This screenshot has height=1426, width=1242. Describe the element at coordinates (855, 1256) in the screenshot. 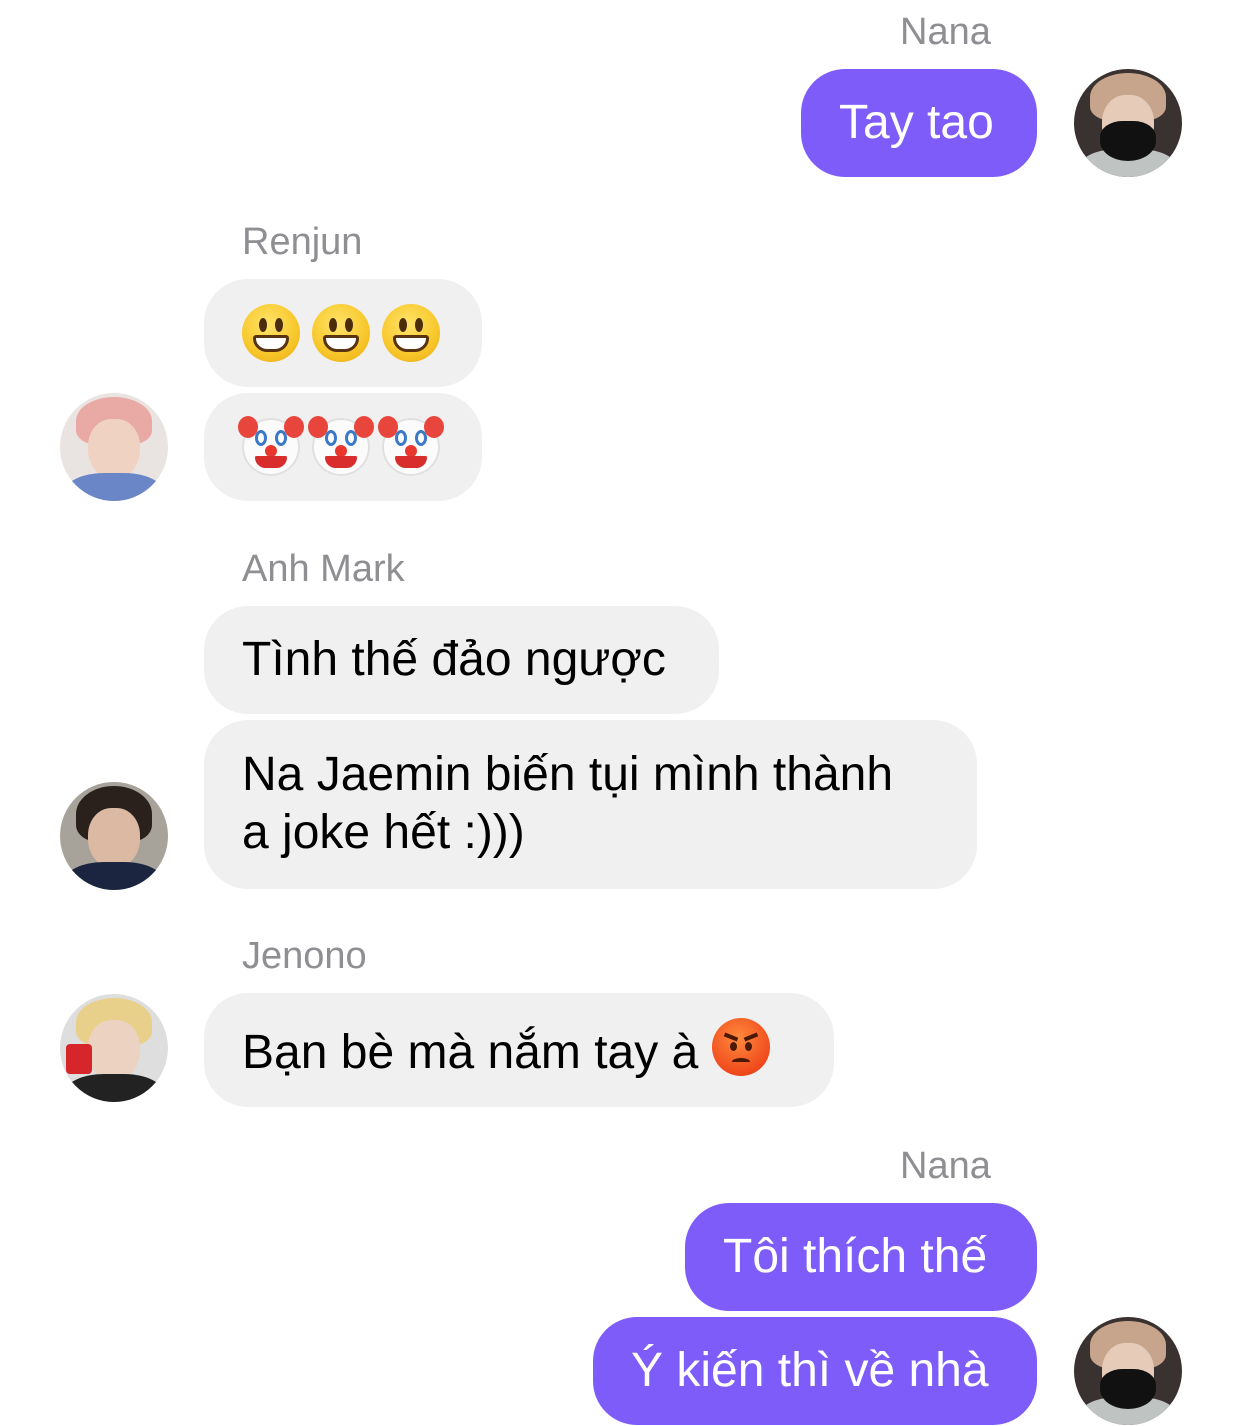

I see `message-text: Tôi thích thế` at that location.